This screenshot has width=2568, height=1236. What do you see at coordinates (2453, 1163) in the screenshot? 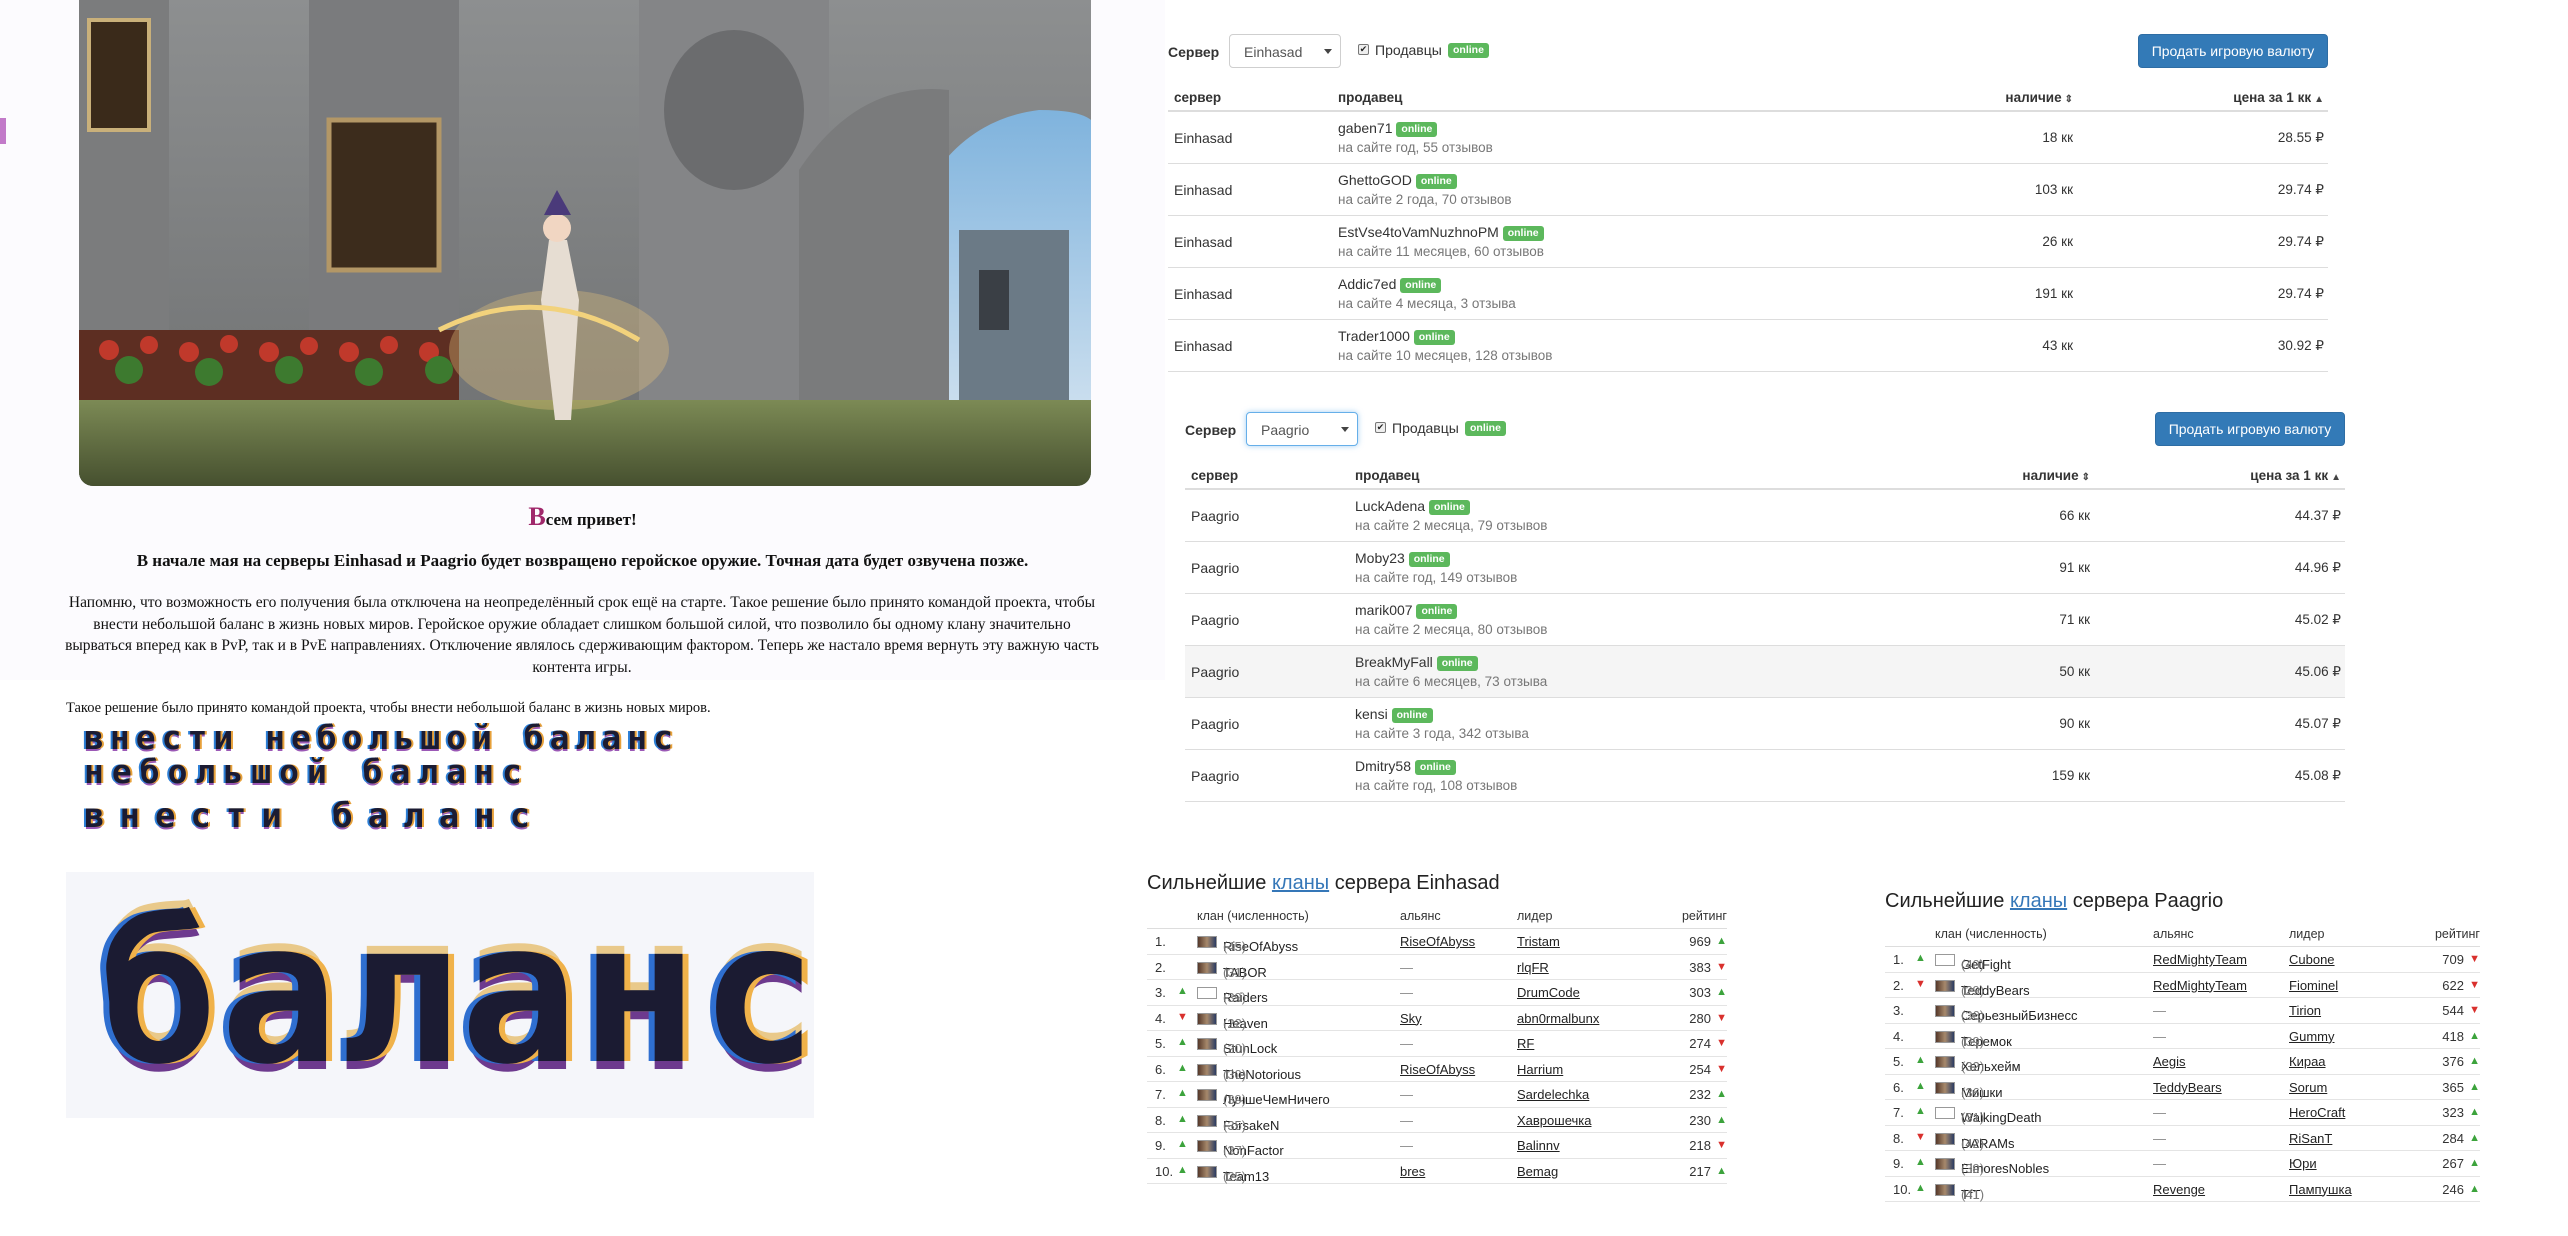
I see `clan-score: 267` at bounding box center [2453, 1163].